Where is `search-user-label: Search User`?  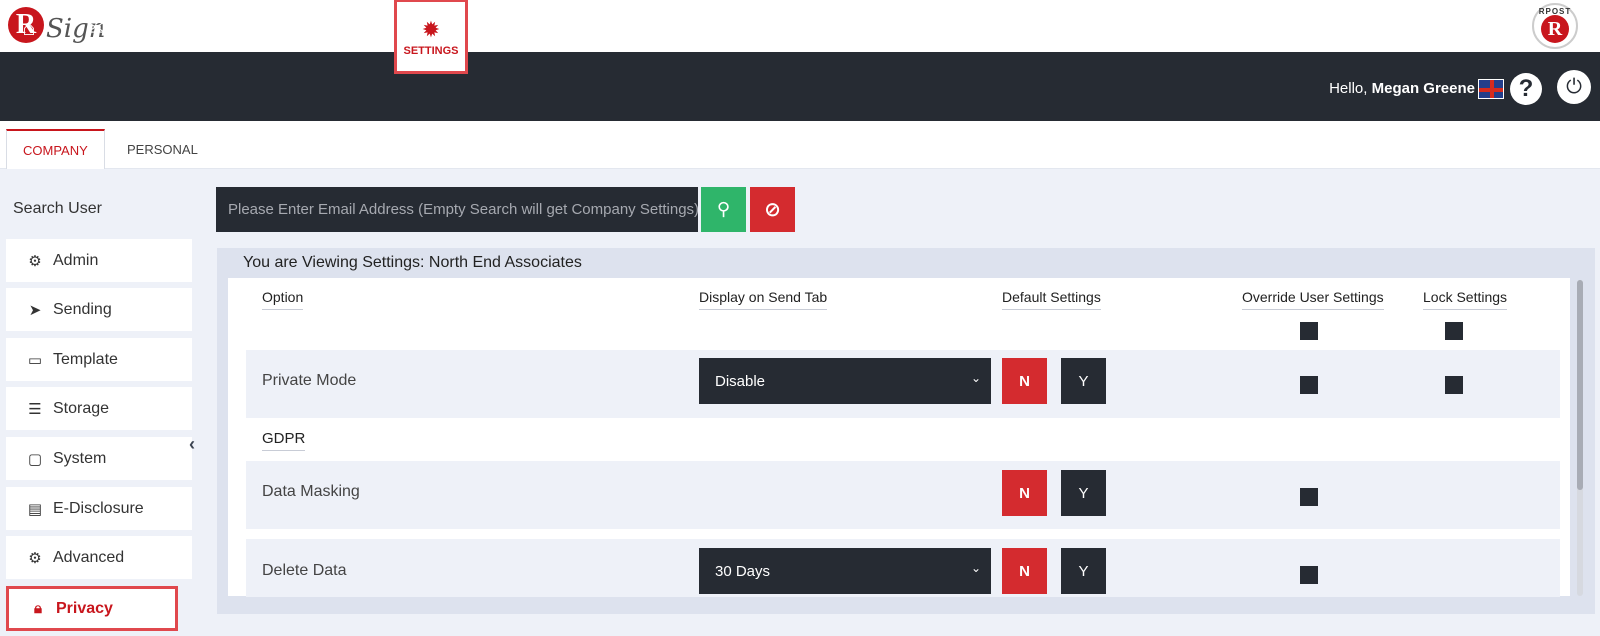 search-user-label: Search User is located at coordinates (57, 208).